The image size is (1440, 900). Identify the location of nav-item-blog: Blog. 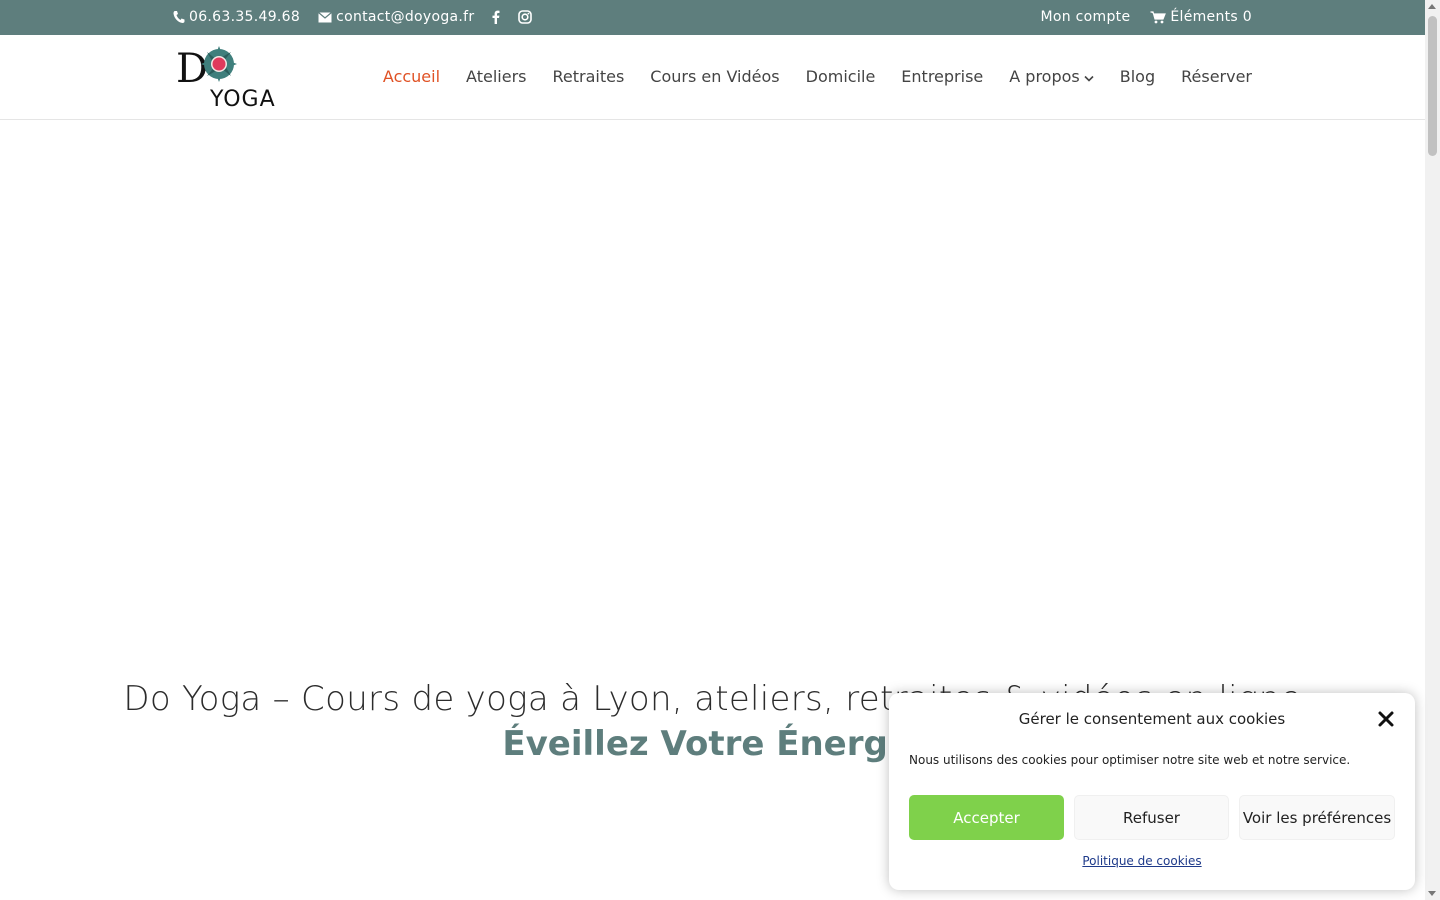
(1137, 76).